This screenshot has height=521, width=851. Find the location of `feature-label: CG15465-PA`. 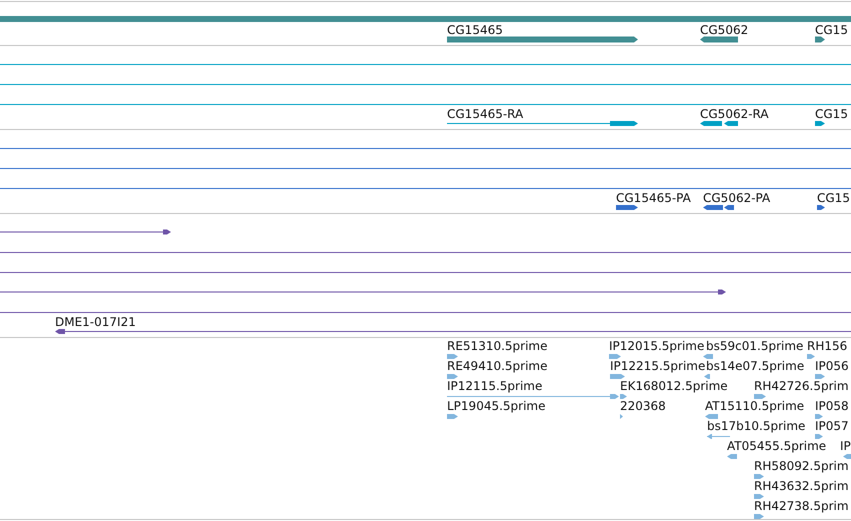

feature-label: CG15465-PA is located at coordinates (653, 198).